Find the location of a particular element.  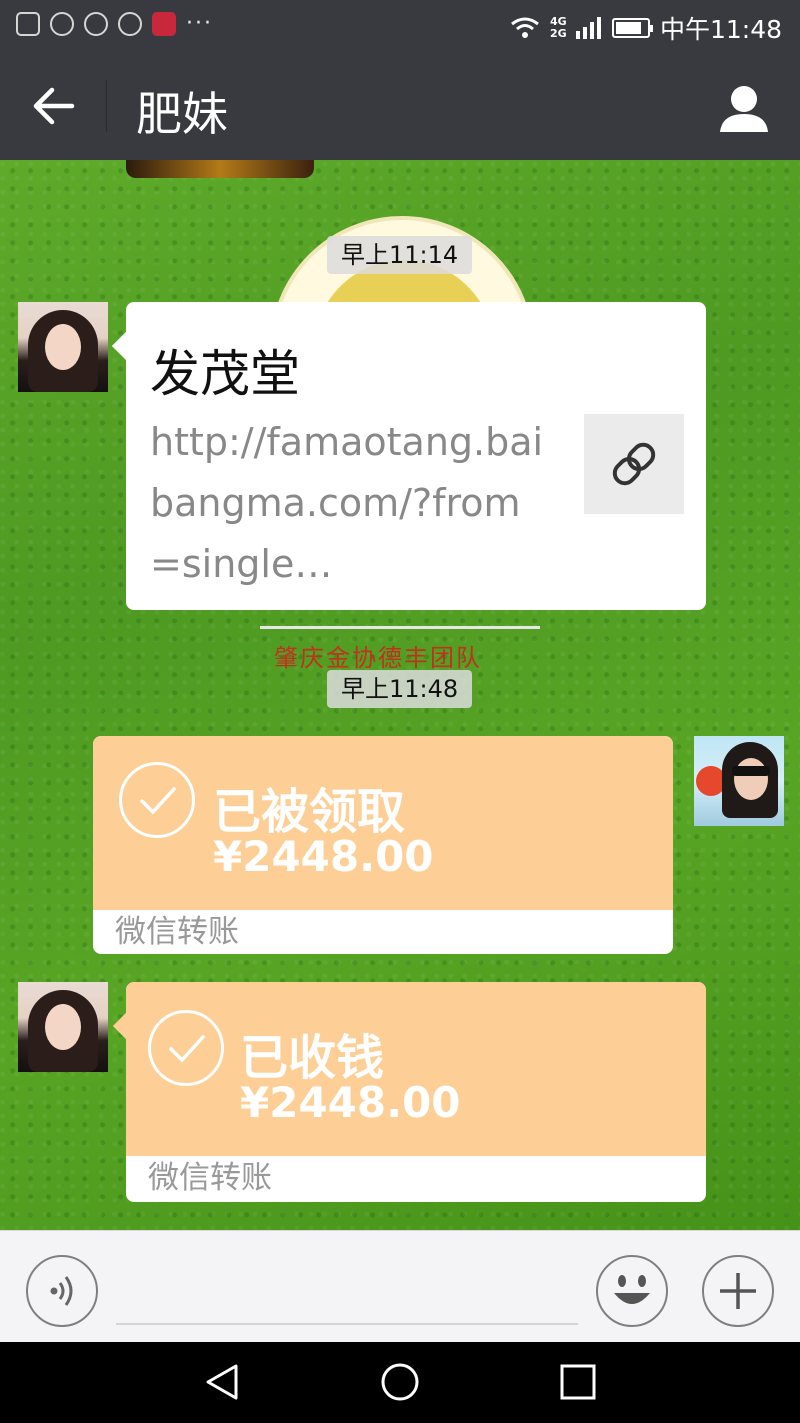

signal-icon is located at coordinates (588, 28).